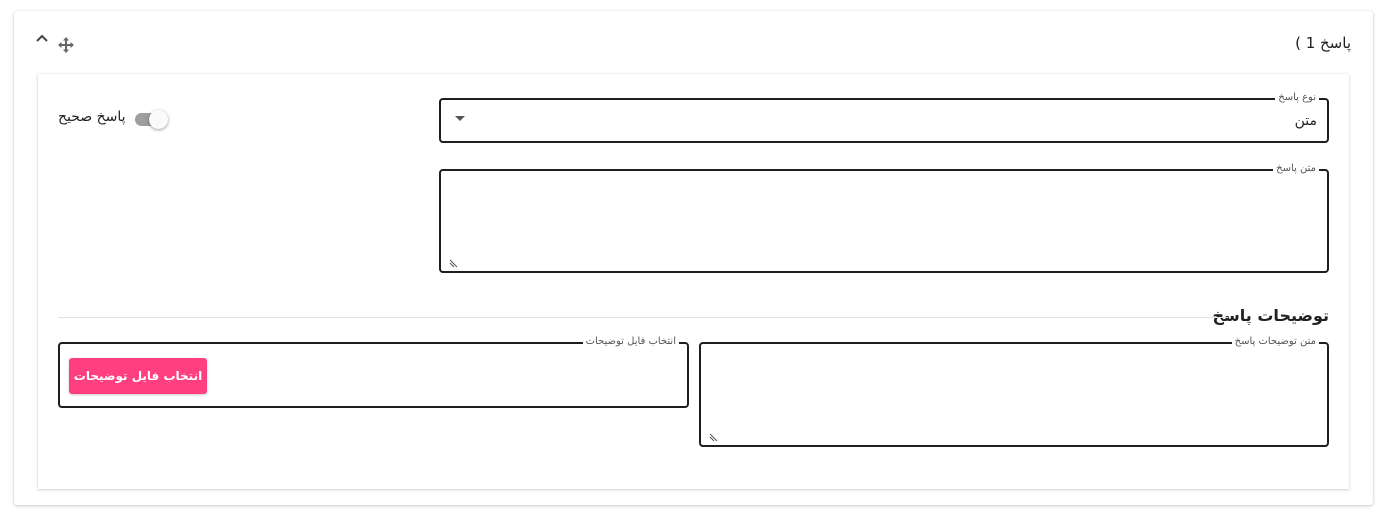 The width and height of the screenshot is (1384, 515). I want to click on correct-answer-toggle, so click(151, 119).